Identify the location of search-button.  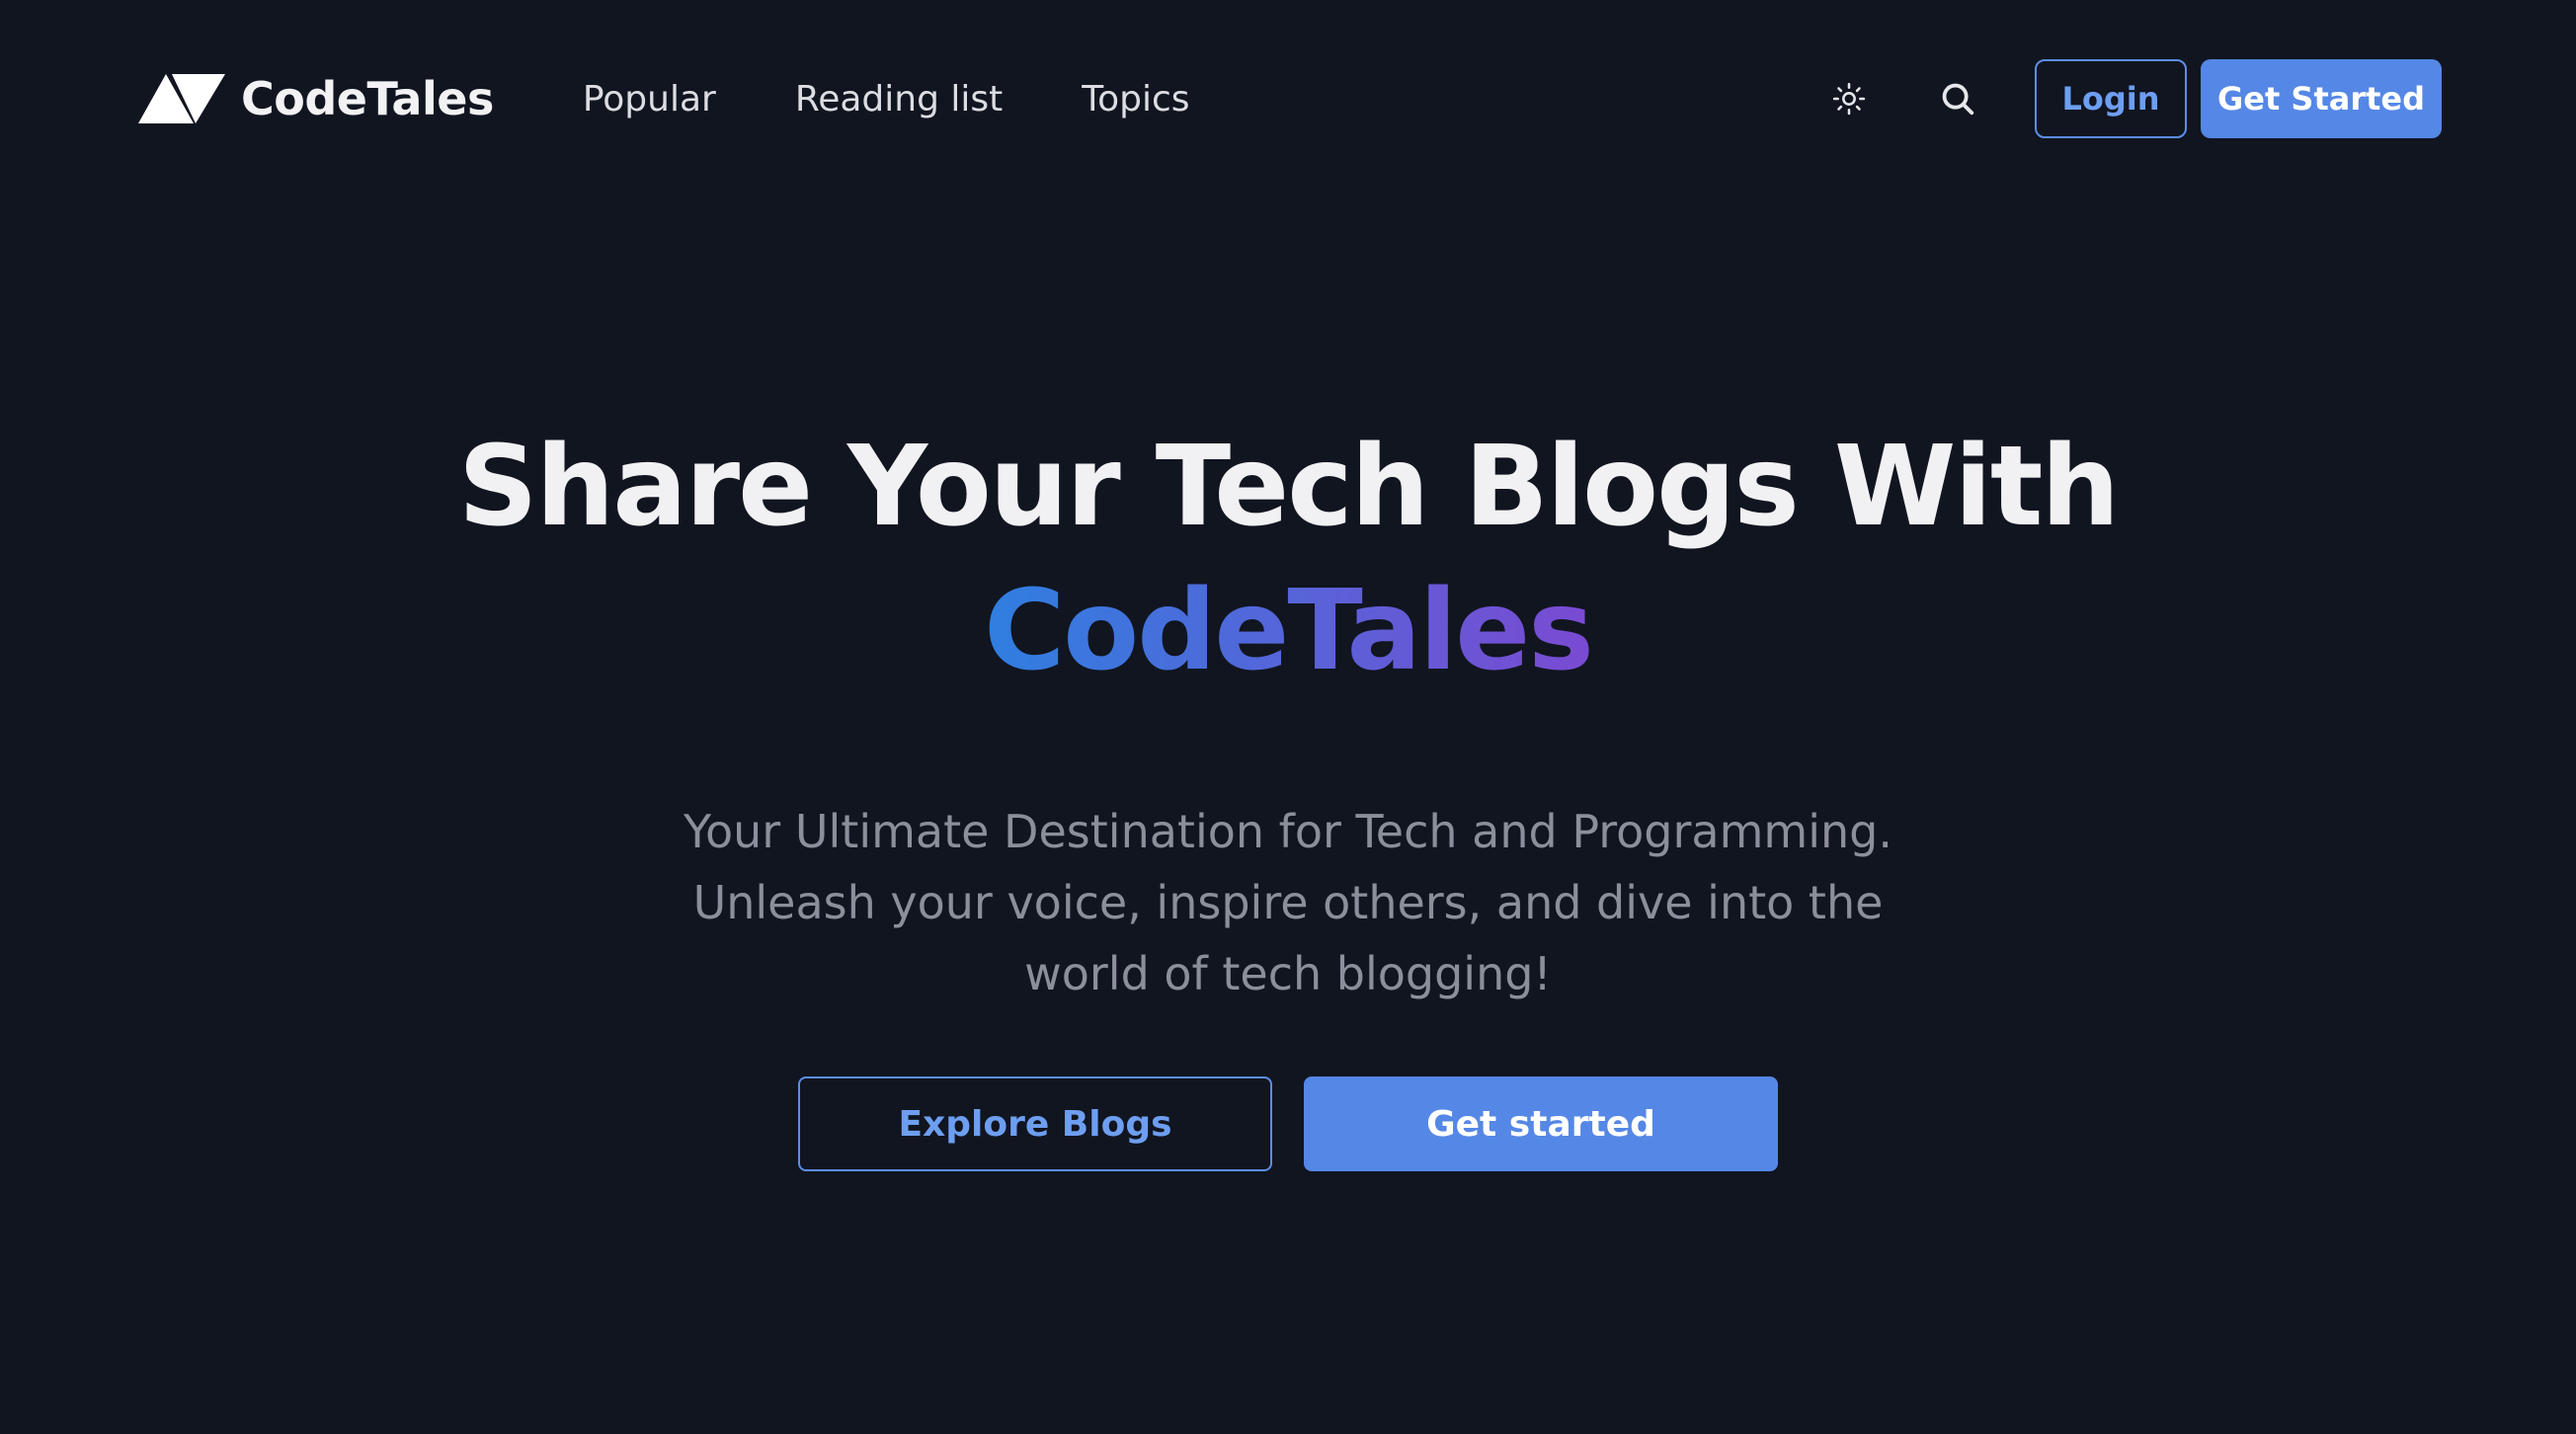
(1957, 99).